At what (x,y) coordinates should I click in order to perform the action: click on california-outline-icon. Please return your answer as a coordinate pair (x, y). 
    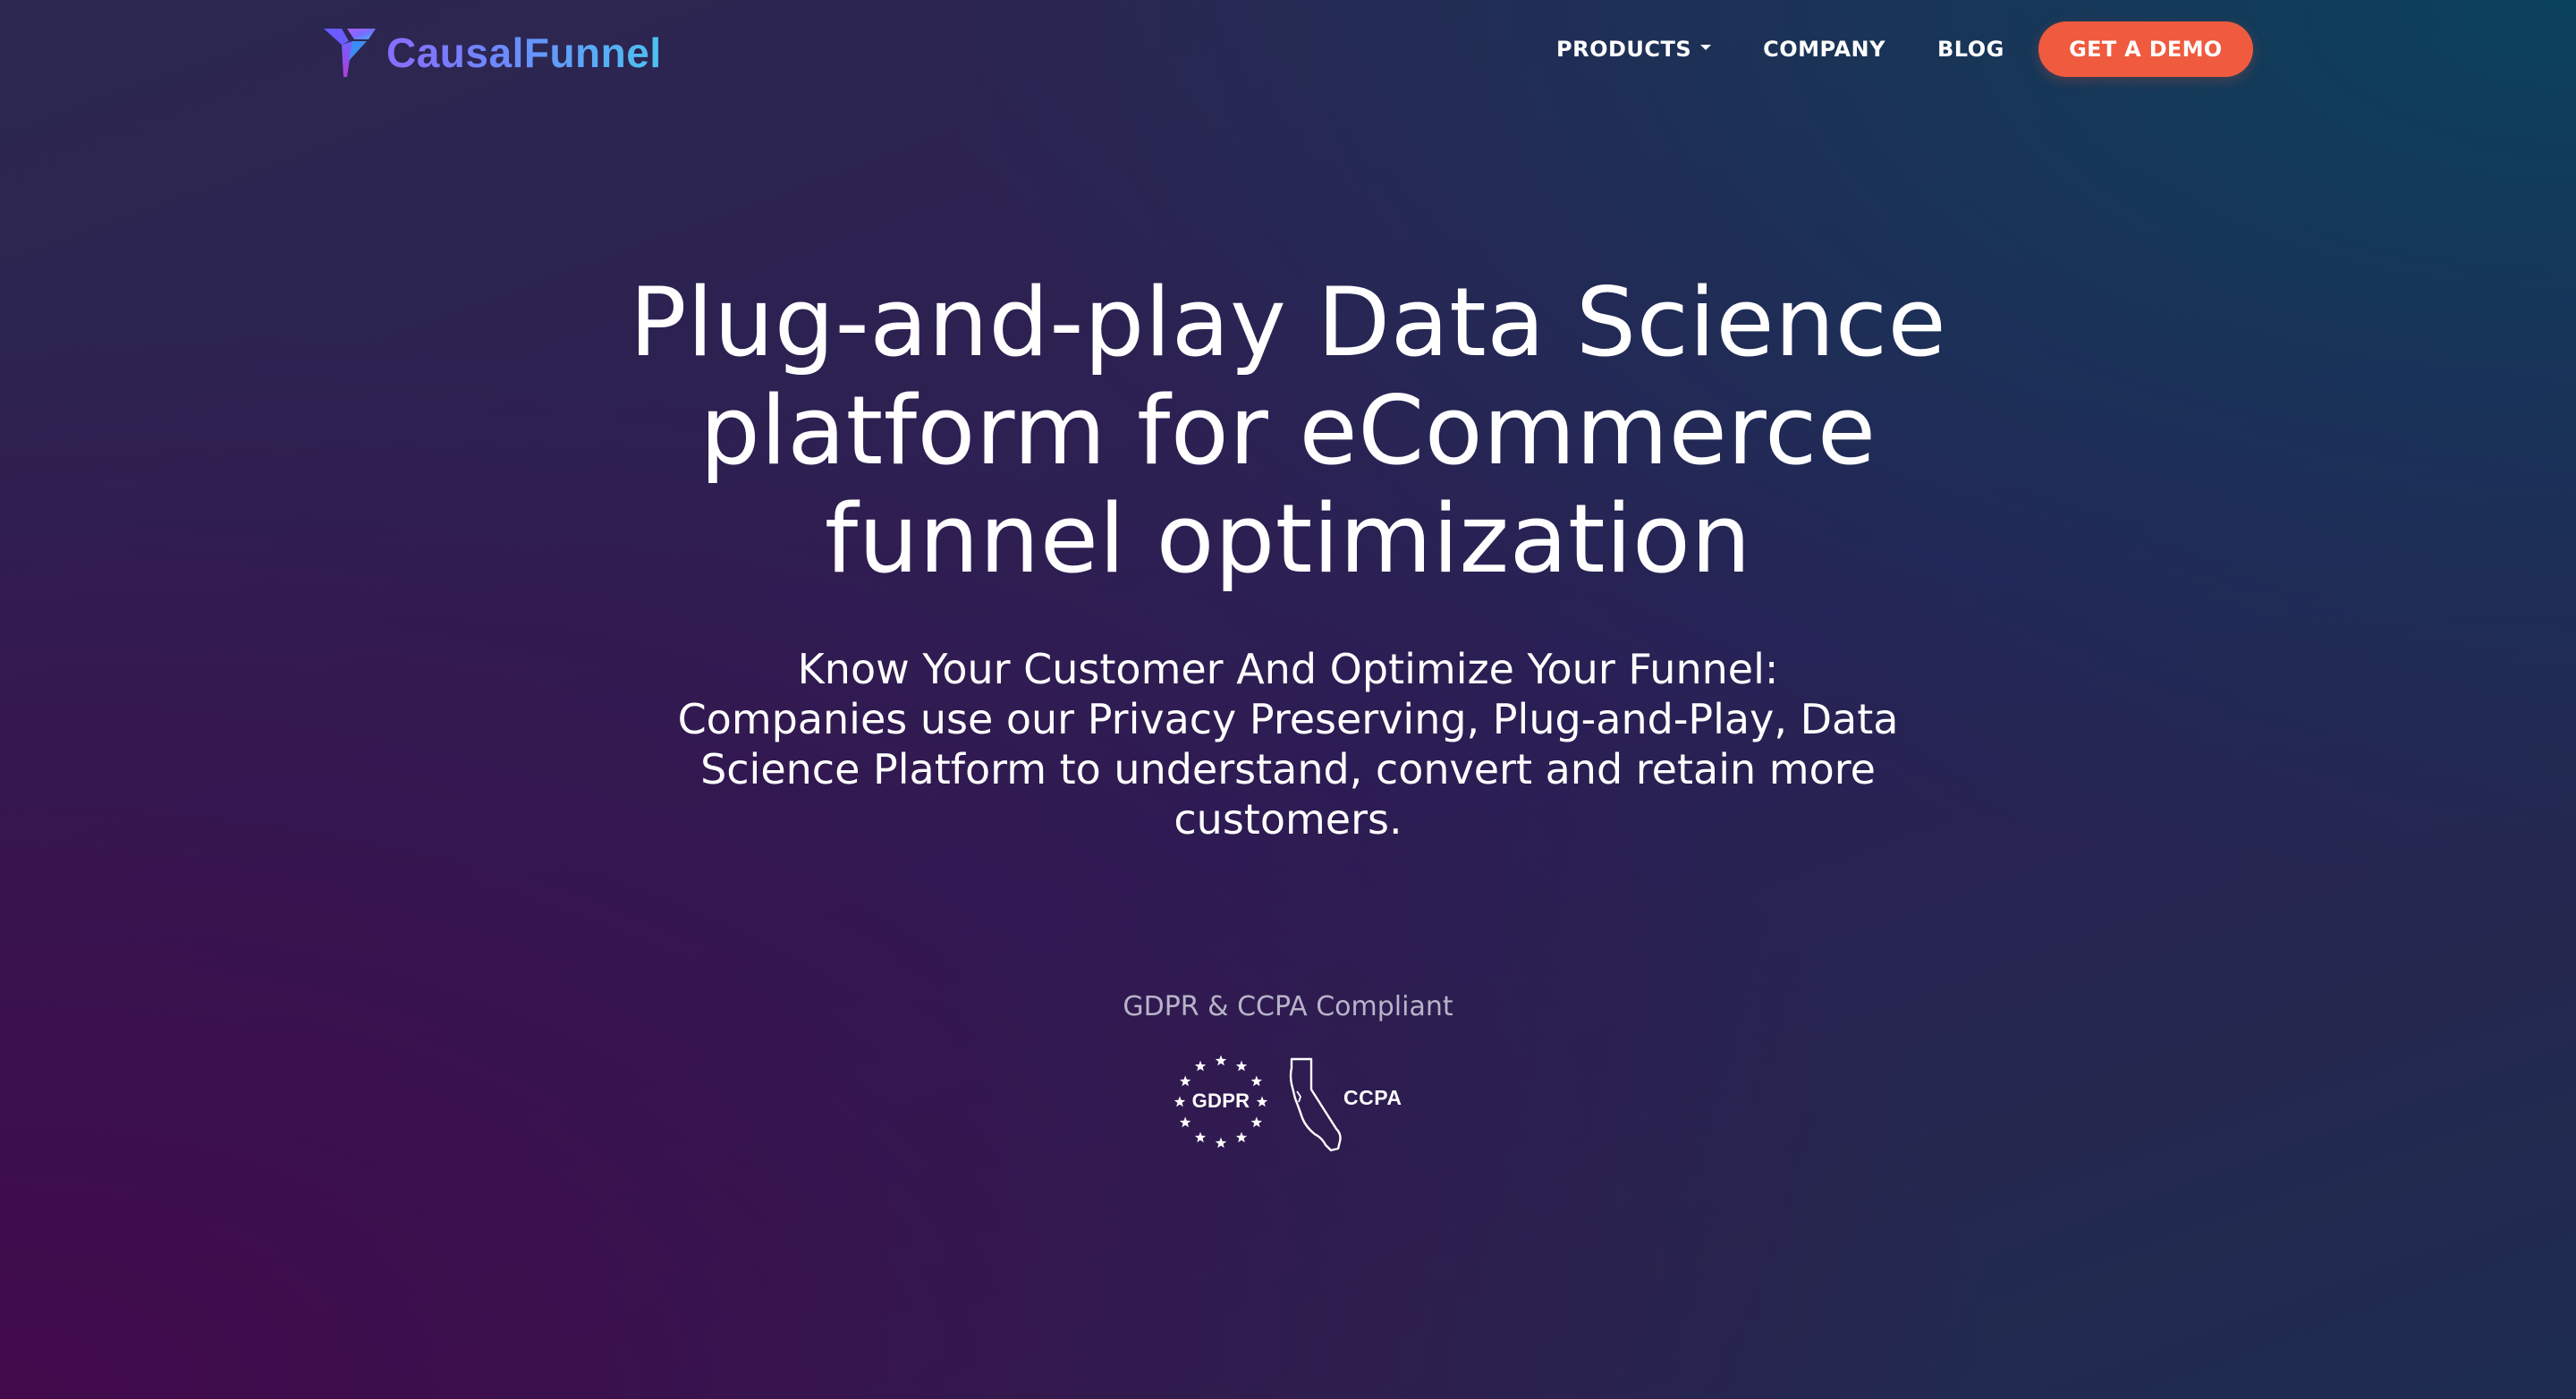
    Looking at the image, I should click on (1315, 1104).